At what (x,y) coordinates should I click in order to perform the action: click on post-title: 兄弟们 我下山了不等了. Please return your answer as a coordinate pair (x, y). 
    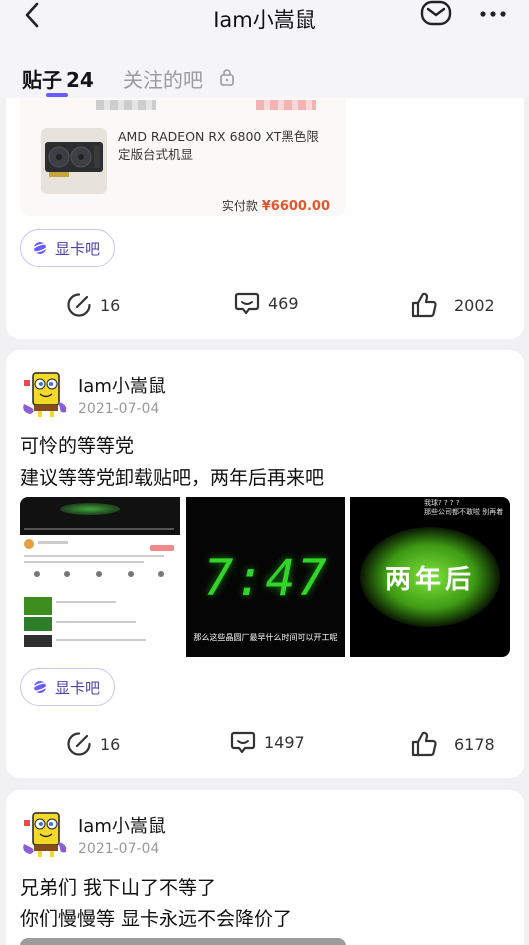
    Looking at the image, I should click on (118, 886).